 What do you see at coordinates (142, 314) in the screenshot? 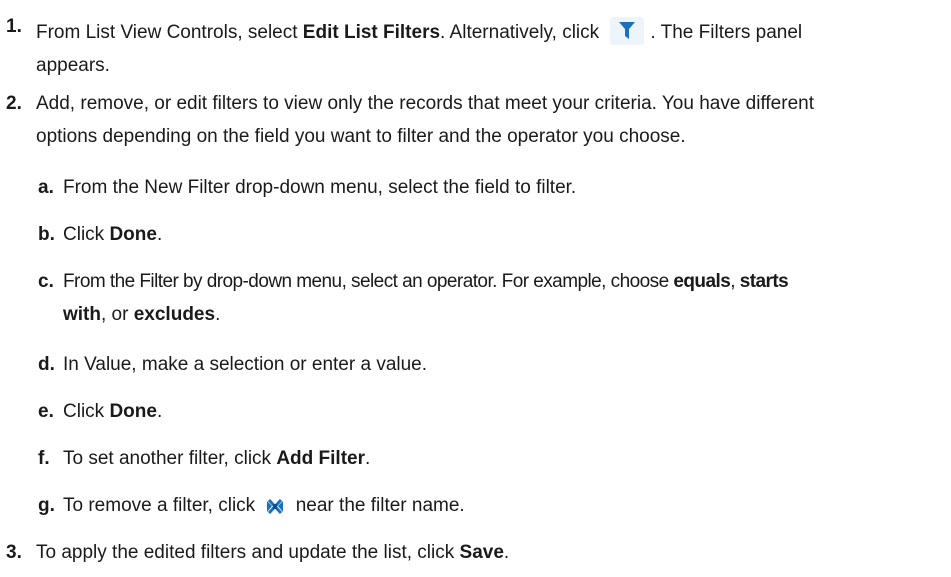
I see `substep-text-continued: with, or excludes.` at bounding box center [142, 314].